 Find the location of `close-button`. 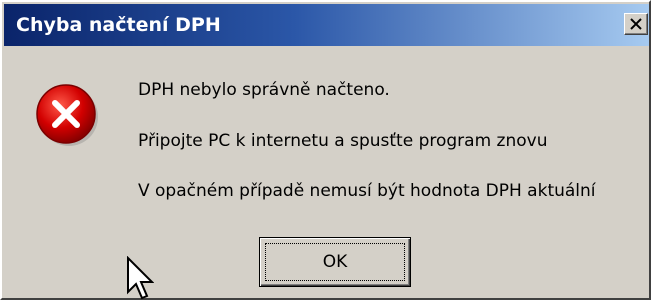

close-button is located at coordinates (636, 24).